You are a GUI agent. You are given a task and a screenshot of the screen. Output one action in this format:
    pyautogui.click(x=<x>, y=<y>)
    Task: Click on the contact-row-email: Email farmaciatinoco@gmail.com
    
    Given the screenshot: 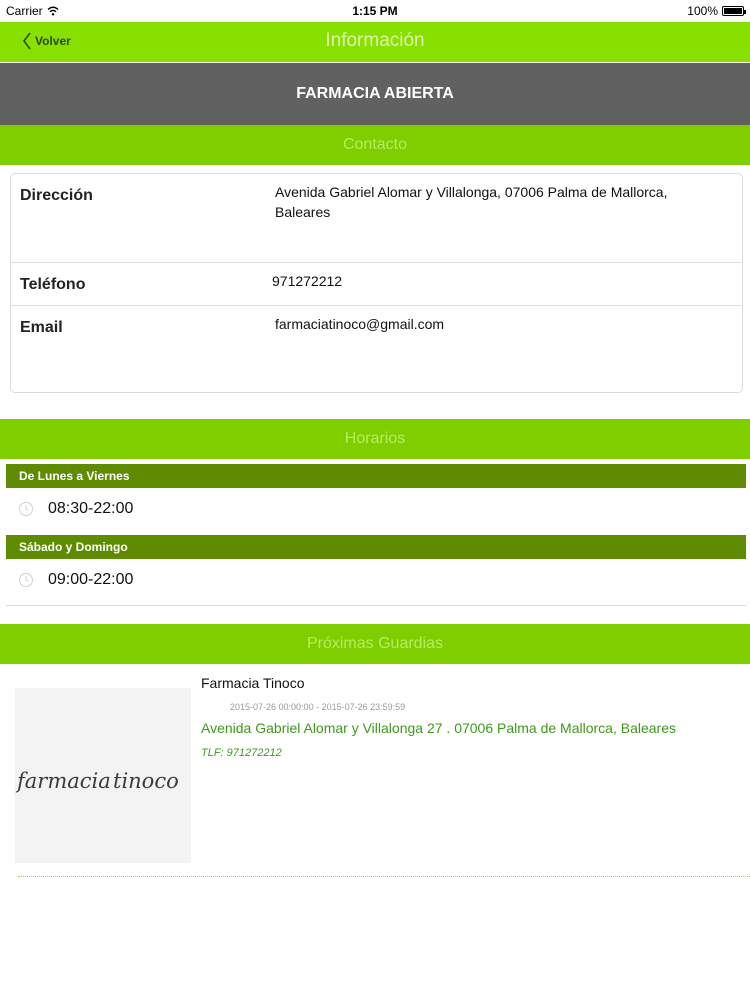 What is the action you would take?
    pyautogui.click(x=376, y=349)
    